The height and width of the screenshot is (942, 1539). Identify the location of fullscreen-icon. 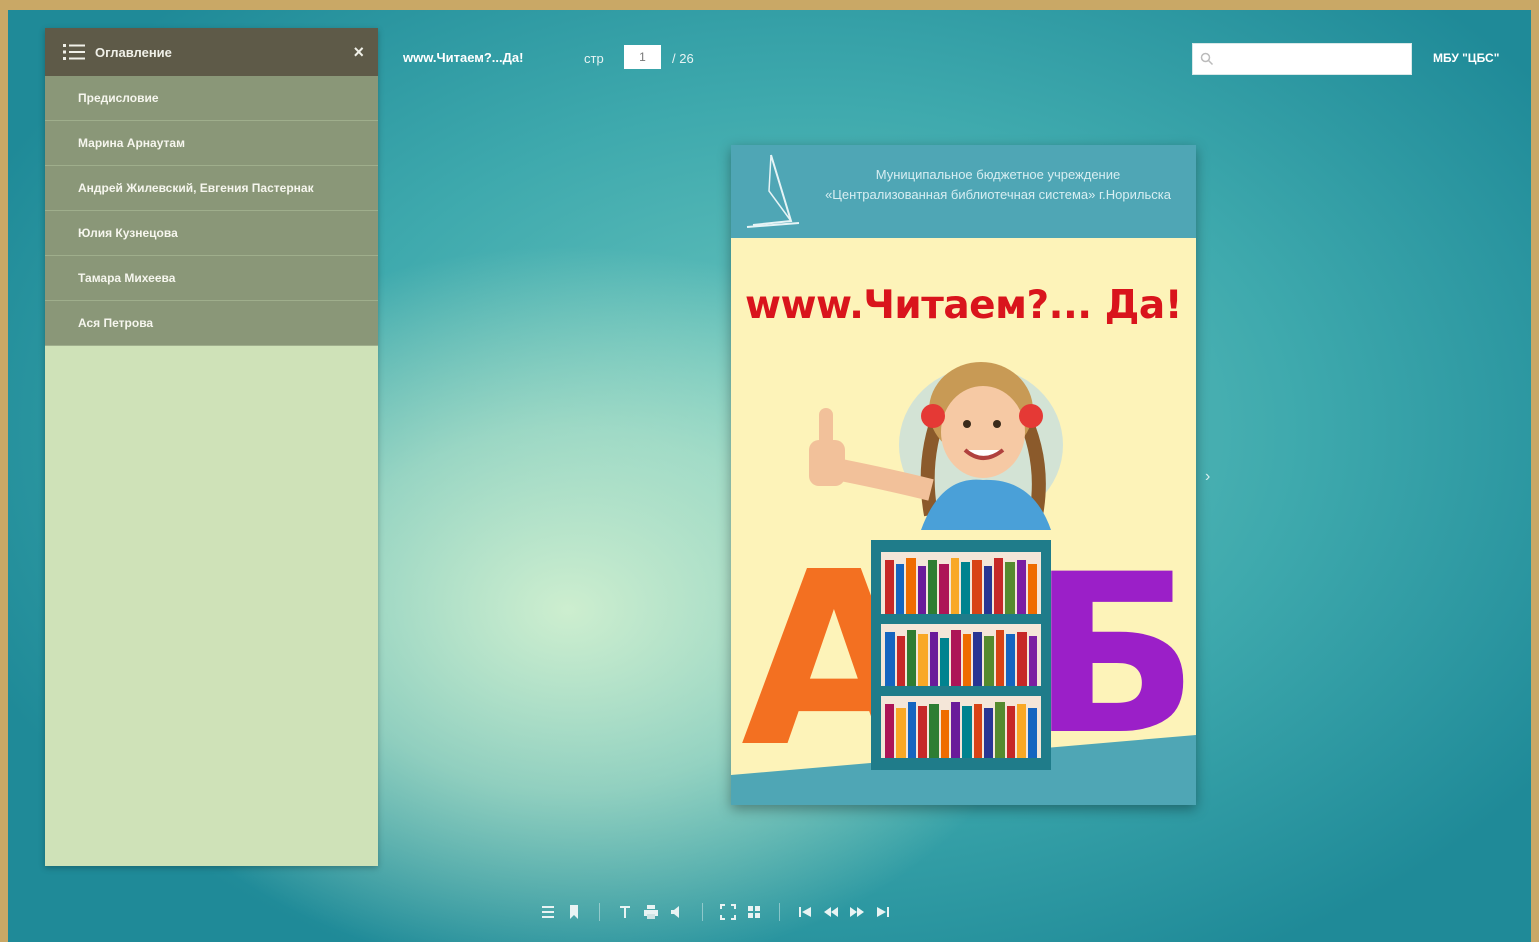
(728, 912).